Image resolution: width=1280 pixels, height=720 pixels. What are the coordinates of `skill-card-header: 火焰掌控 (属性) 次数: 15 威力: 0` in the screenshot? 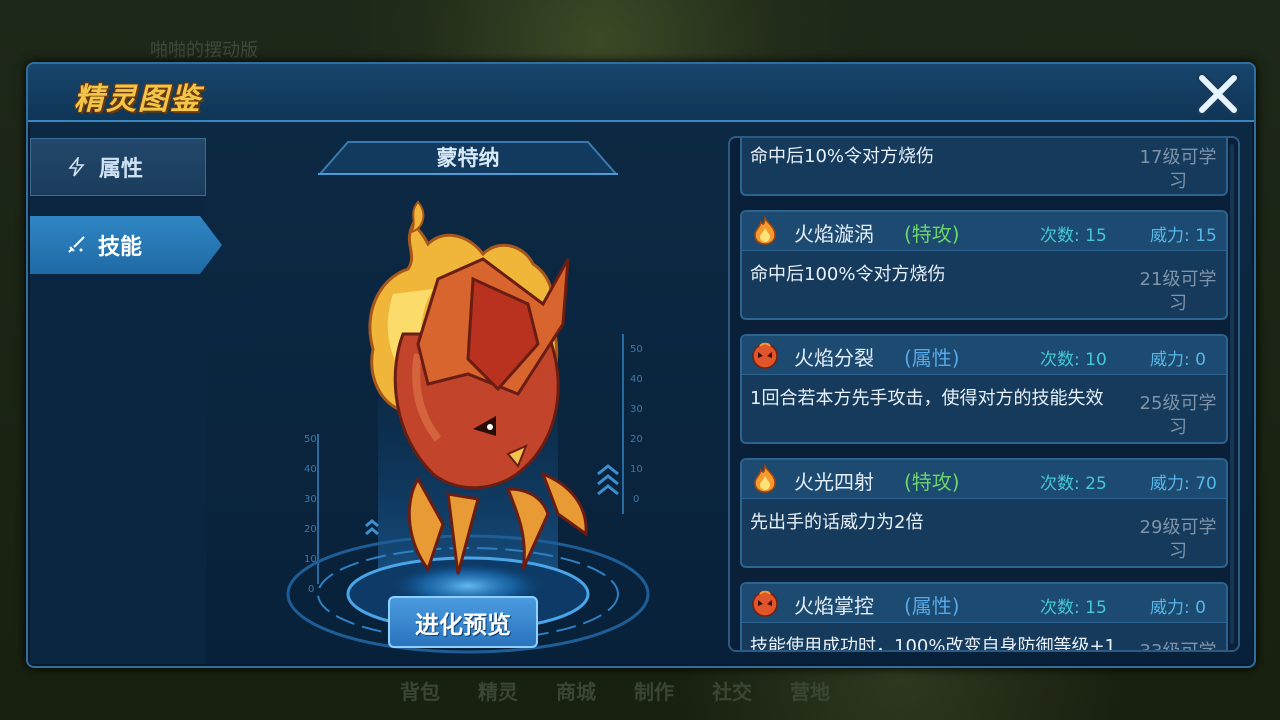 It's located at (984, 603).